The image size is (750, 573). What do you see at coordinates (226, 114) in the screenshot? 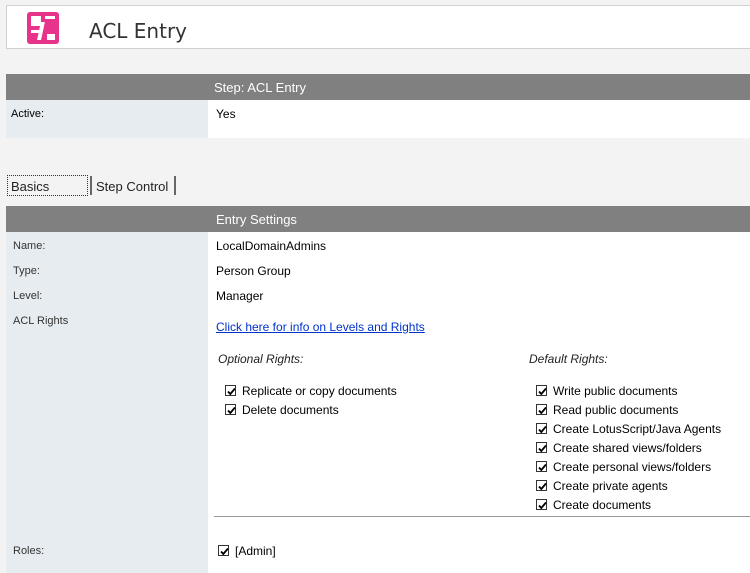
I see `active-value: Yes` at bounding box center [226, 114].